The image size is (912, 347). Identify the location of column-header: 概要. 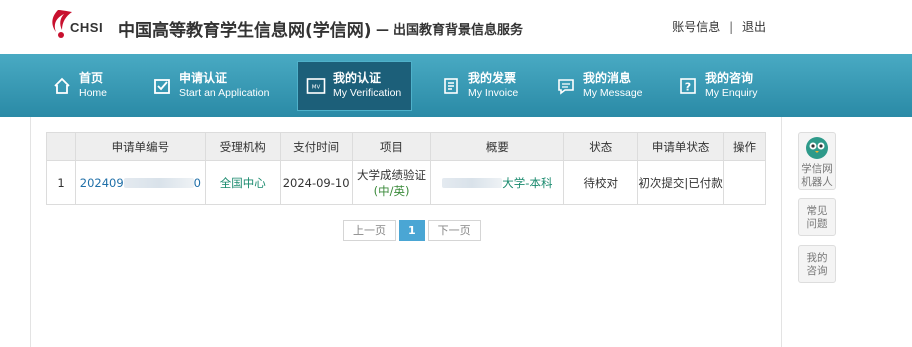
(497, 146).